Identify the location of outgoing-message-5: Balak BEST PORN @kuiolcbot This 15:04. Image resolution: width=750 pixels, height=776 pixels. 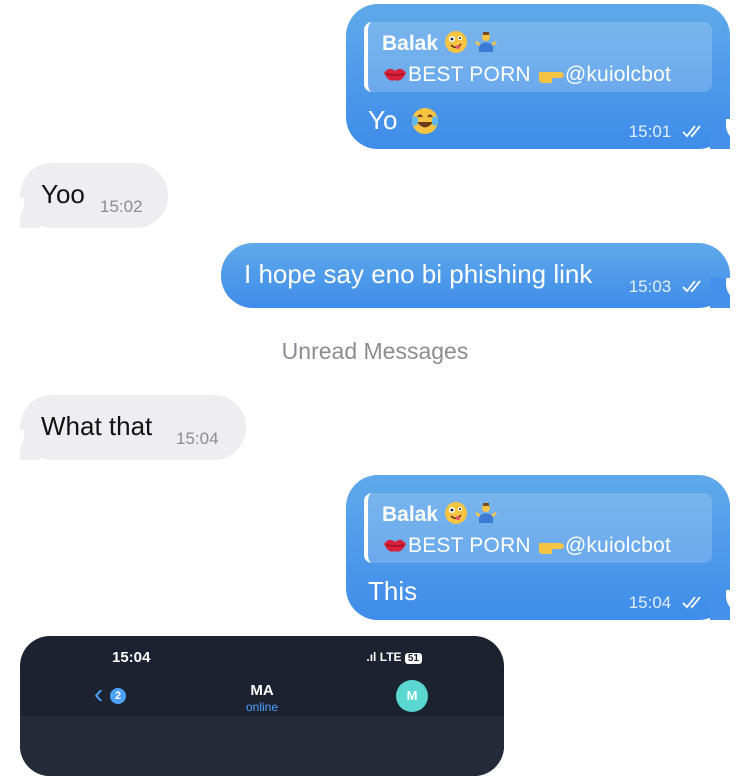
(543, 547).